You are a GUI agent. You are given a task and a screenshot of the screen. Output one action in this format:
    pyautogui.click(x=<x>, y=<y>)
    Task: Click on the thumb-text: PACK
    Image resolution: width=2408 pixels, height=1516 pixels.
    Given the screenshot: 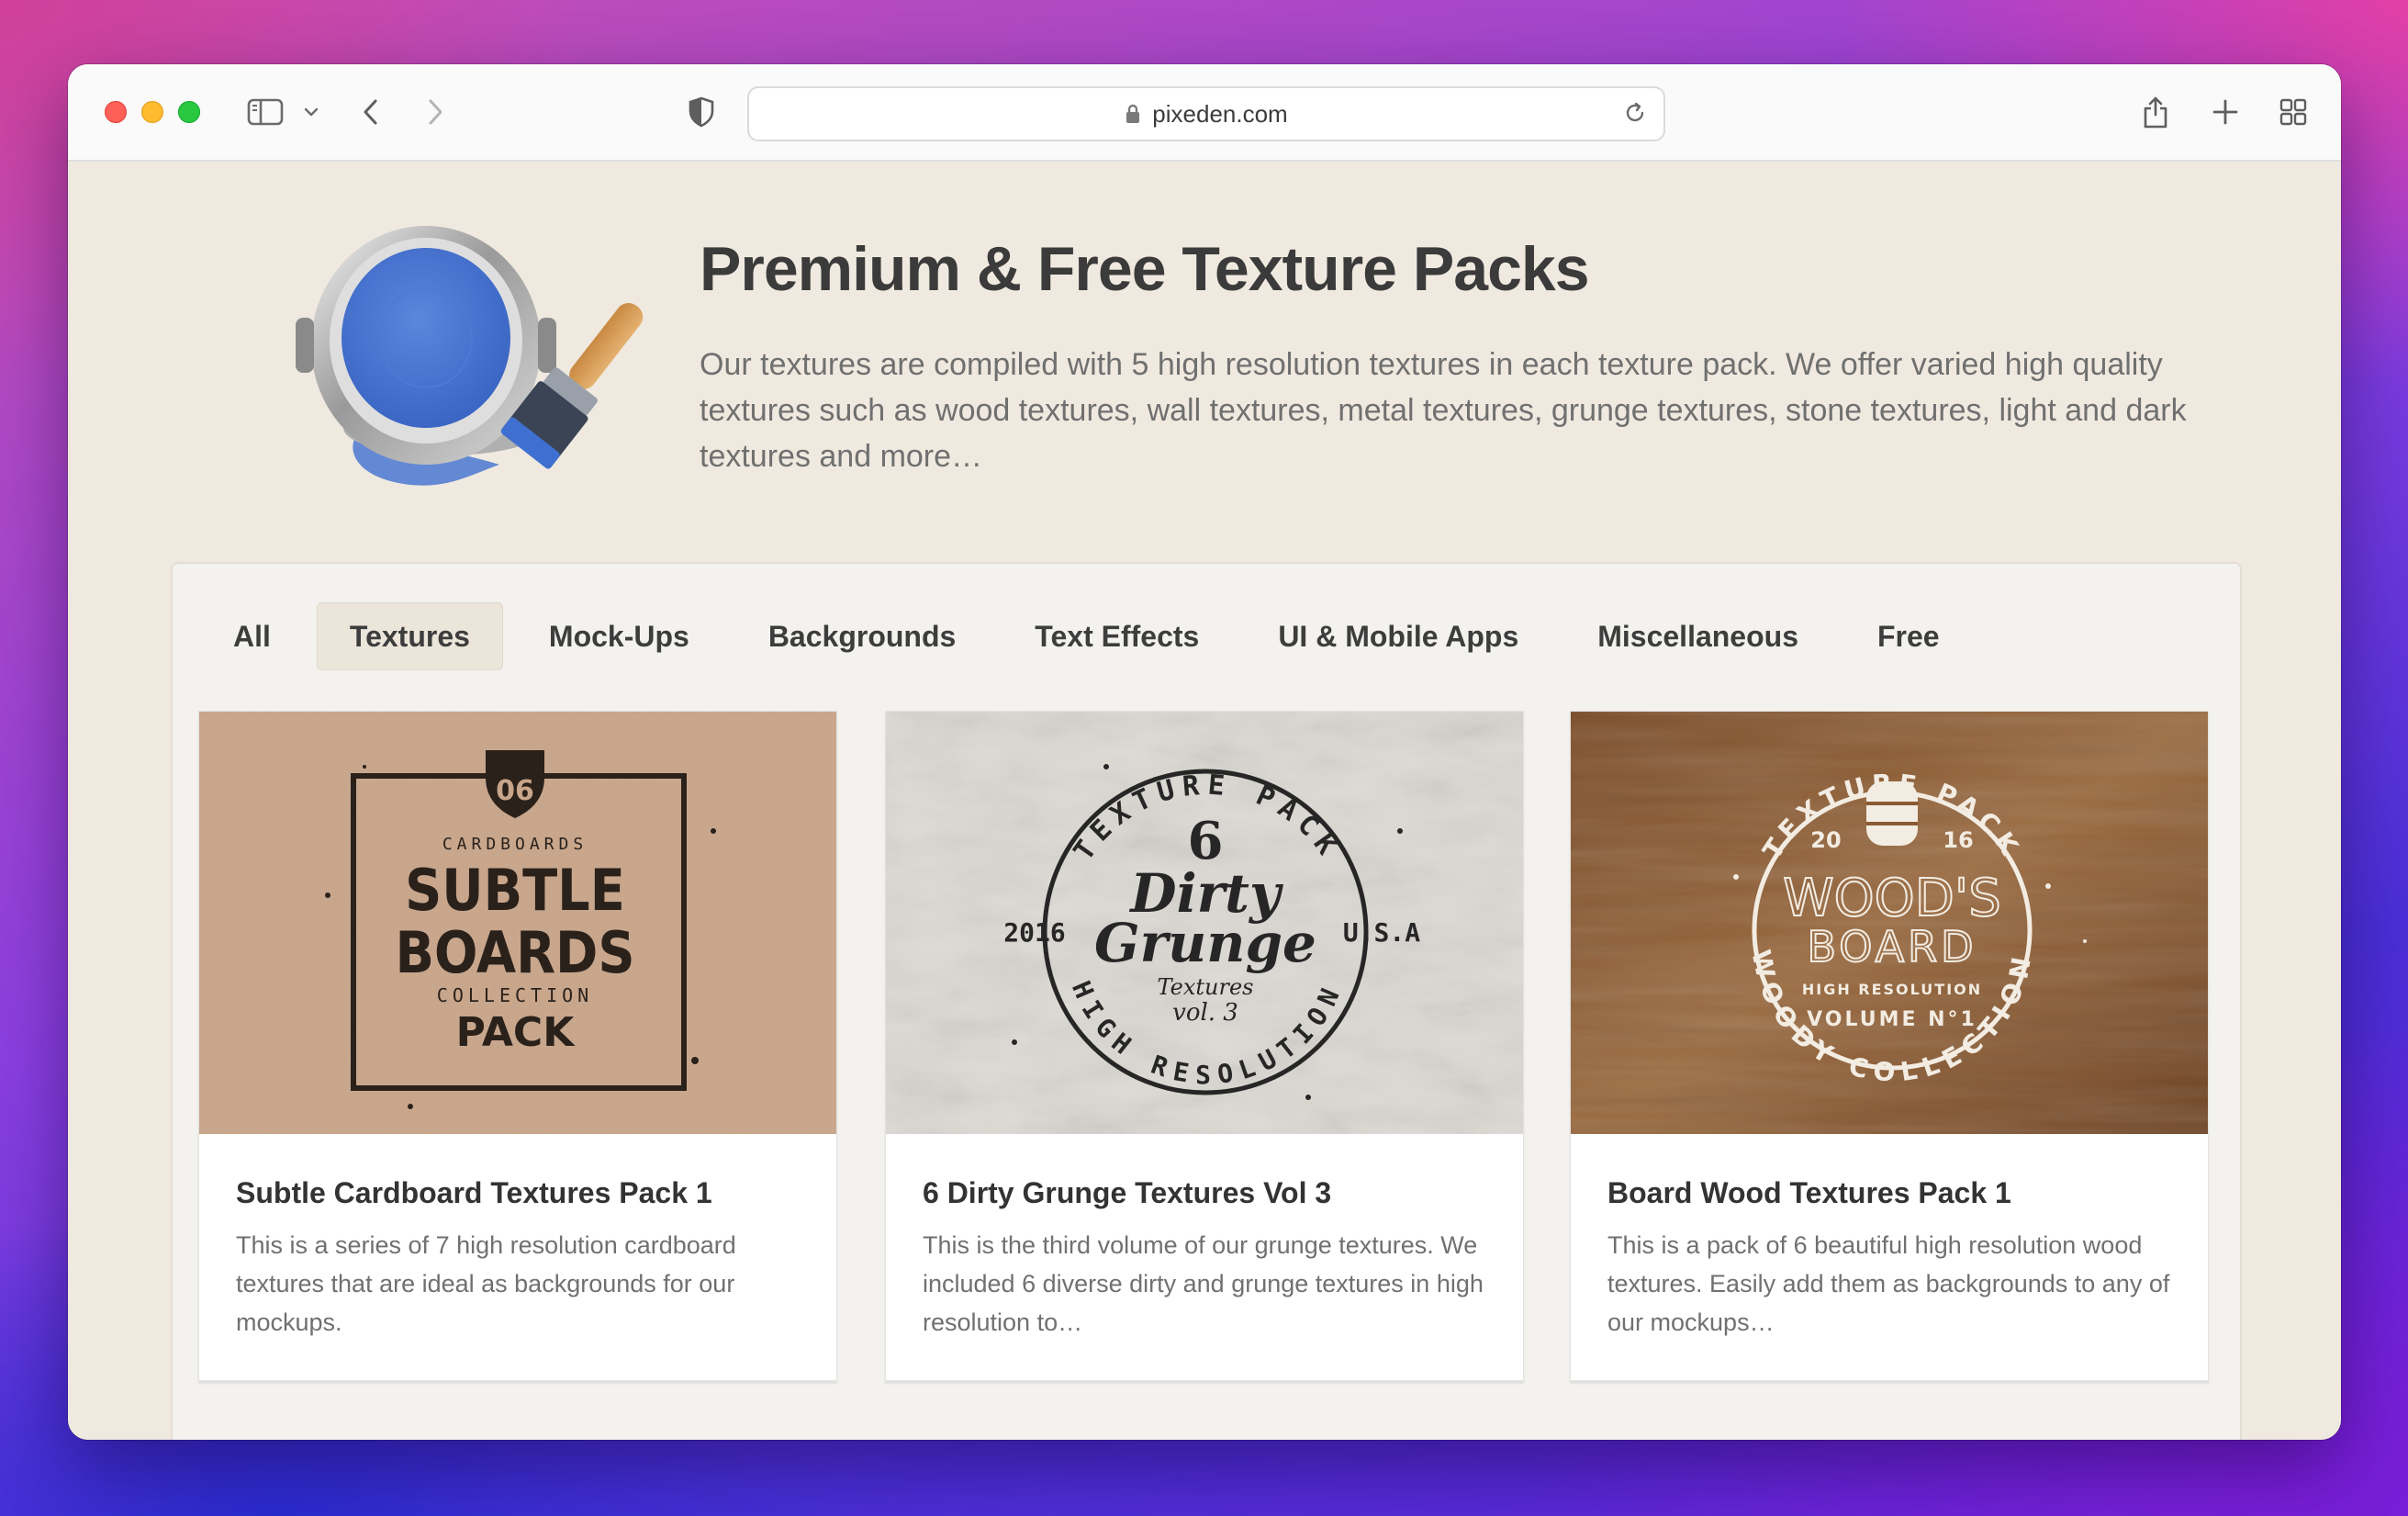 What is the action you would take?
    pyautogui.click(x=516, y=1032)
    